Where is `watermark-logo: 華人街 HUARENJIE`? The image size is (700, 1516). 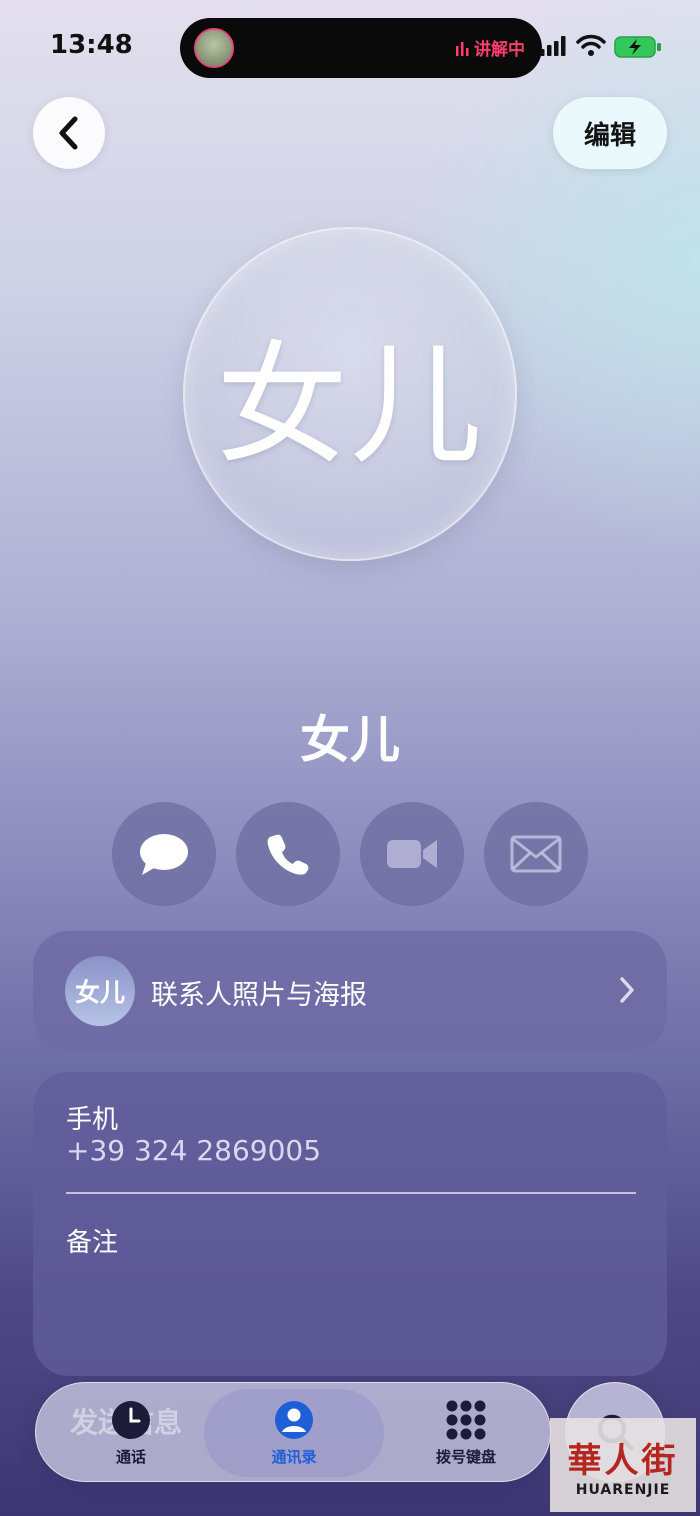
watermark-logo: 華人街 HUARENJIE is located at coordinates (623, 1465).